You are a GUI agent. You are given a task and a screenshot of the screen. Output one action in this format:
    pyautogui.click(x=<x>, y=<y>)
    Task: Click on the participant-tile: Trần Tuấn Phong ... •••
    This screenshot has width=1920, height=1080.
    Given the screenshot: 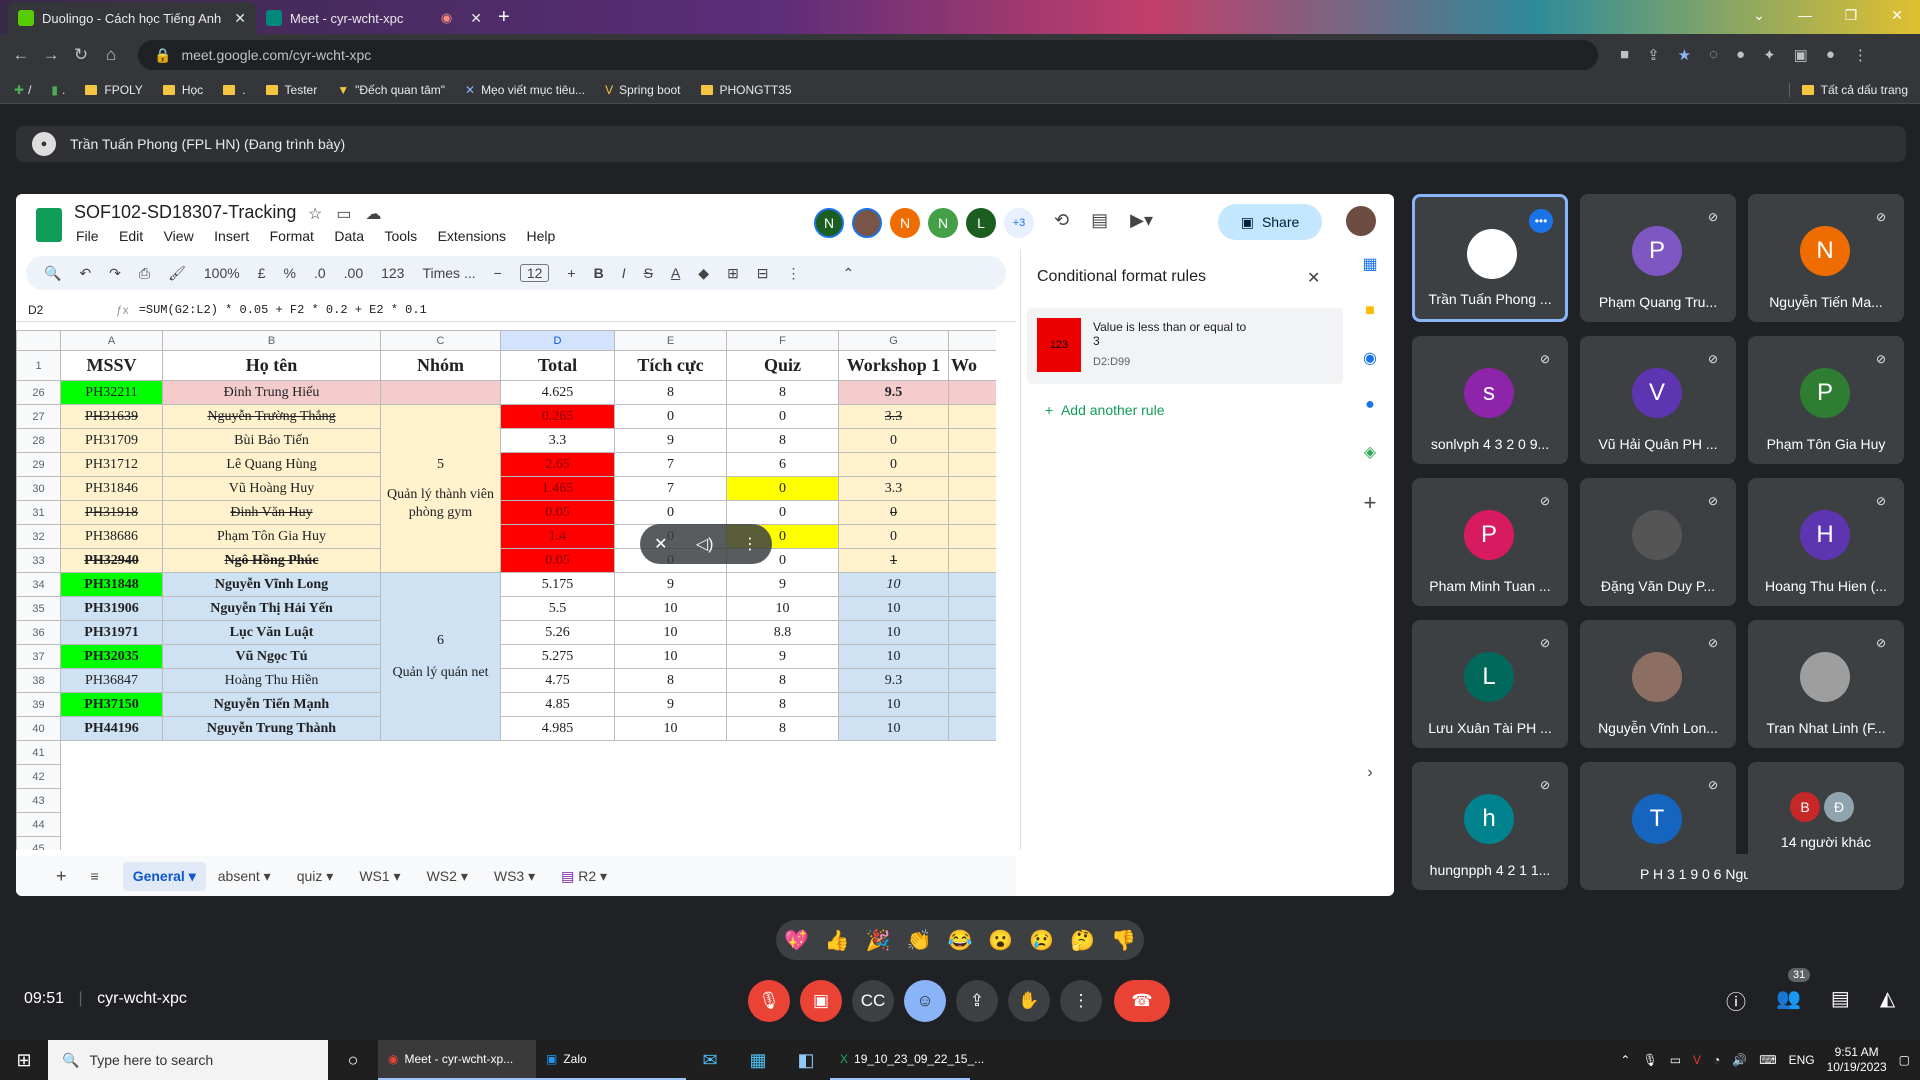 What is the action you would take?
    pyautogui.click(x=1490, y=258)
    